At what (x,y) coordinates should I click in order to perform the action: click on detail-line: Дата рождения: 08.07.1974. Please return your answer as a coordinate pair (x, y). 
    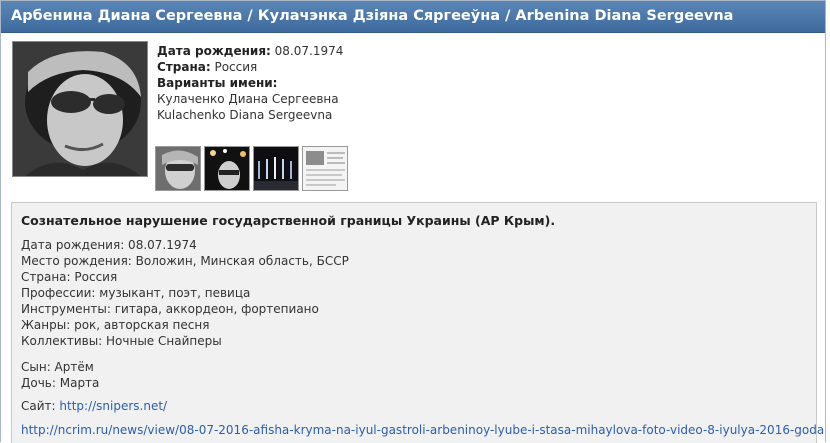
    Looking at the image, I should click on (109, 245).